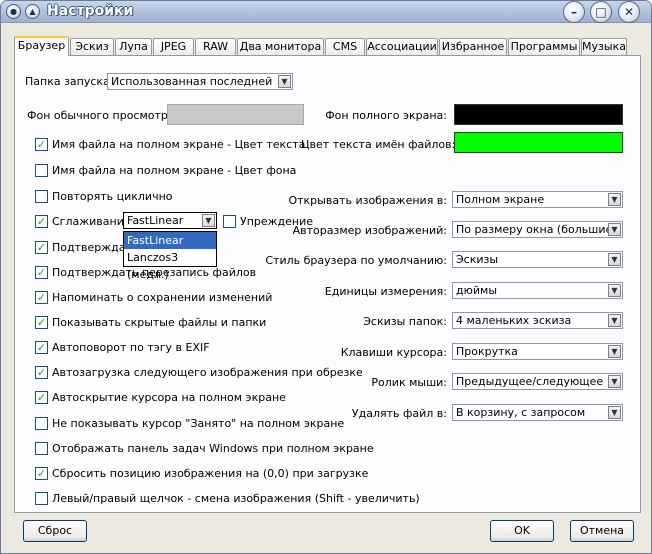  Describe the element at coordinates (103, 115) in the screenshot. I see `normal-bg-label: Фон обычного просмотра:` at that location.